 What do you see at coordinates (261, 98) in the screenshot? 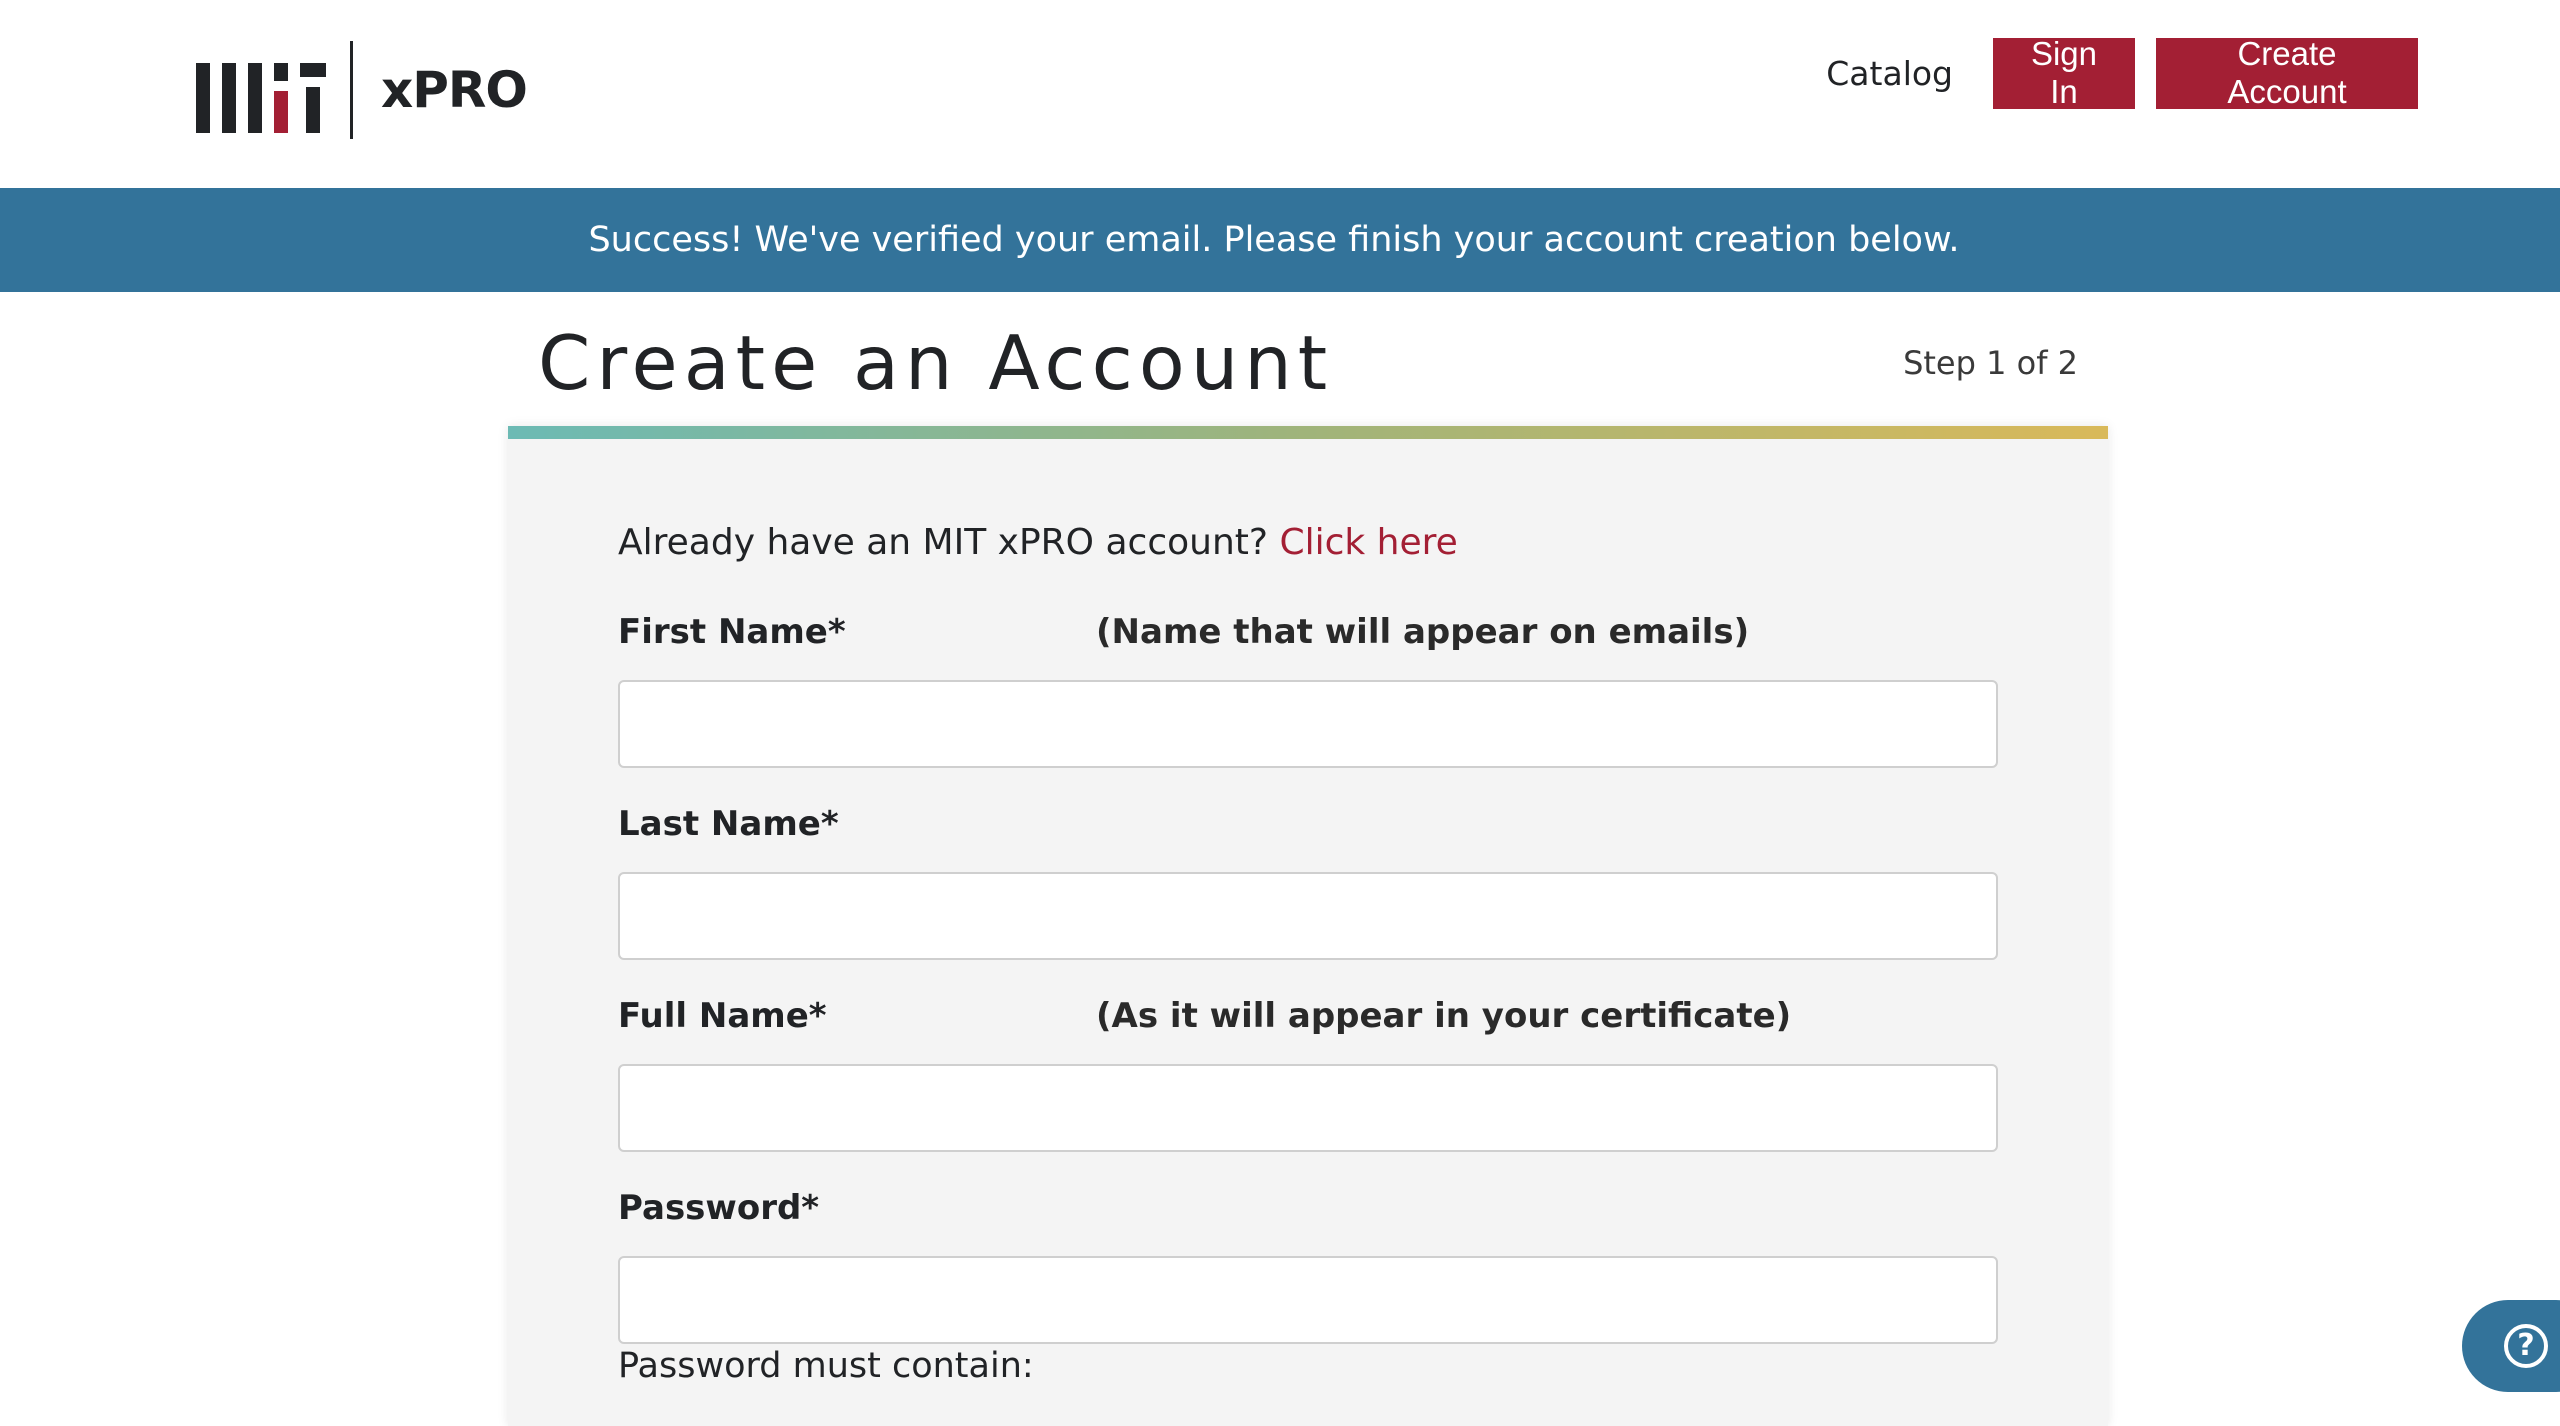
I see `mit-logo-icon` at bounding box center [261, 98].